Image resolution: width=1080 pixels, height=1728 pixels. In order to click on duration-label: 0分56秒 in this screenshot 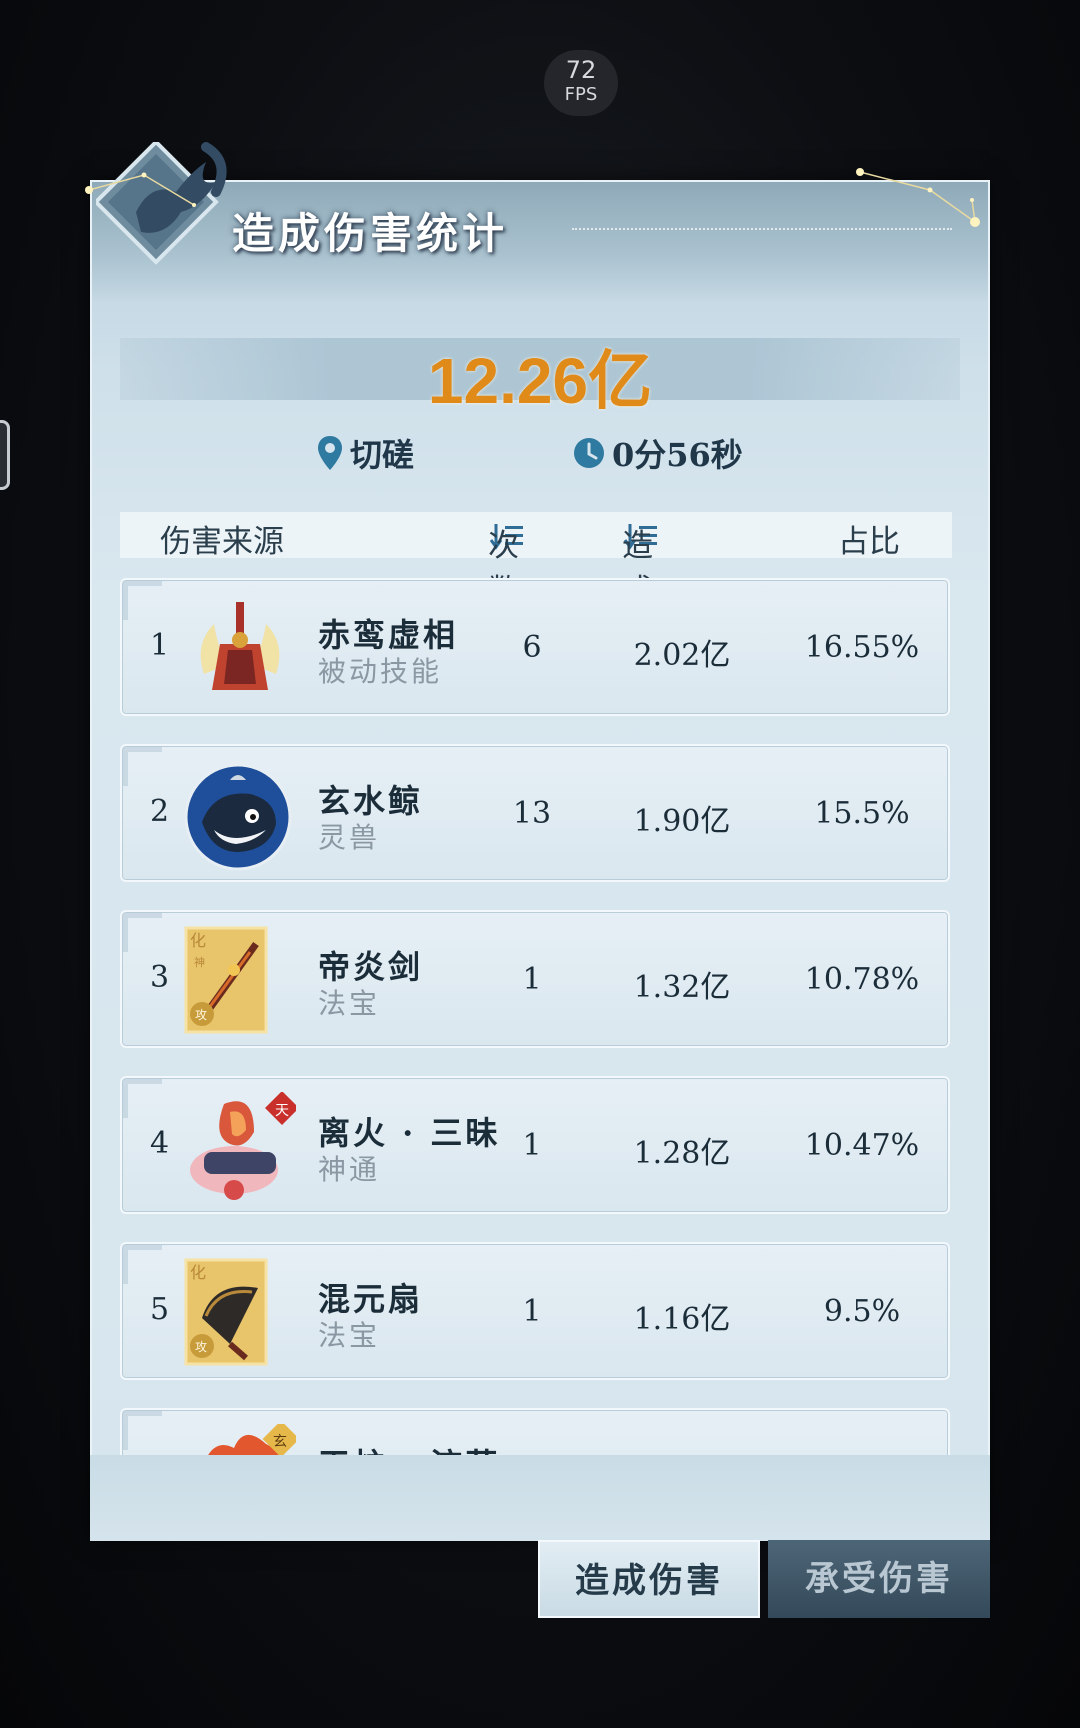, I will do `click(677, 455)`.